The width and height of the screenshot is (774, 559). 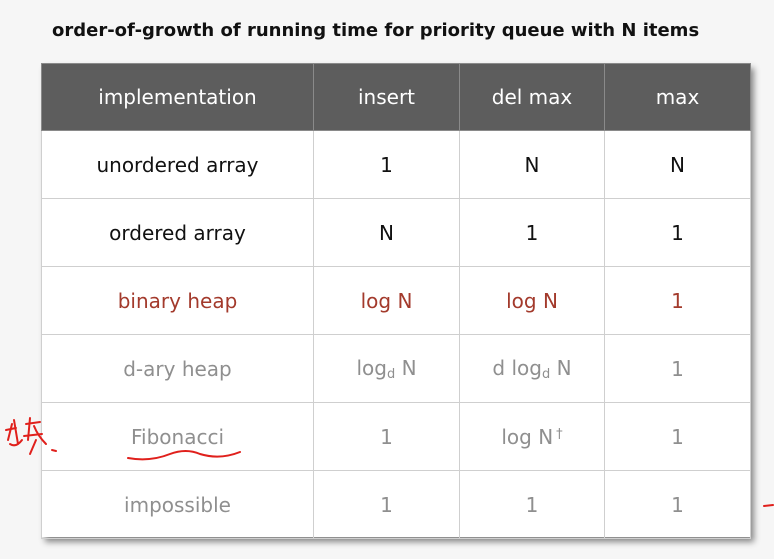 What do you see at coordinates (677, 97) in the screenshot?
I see `header-max: max` at bounding box center [677, 97].